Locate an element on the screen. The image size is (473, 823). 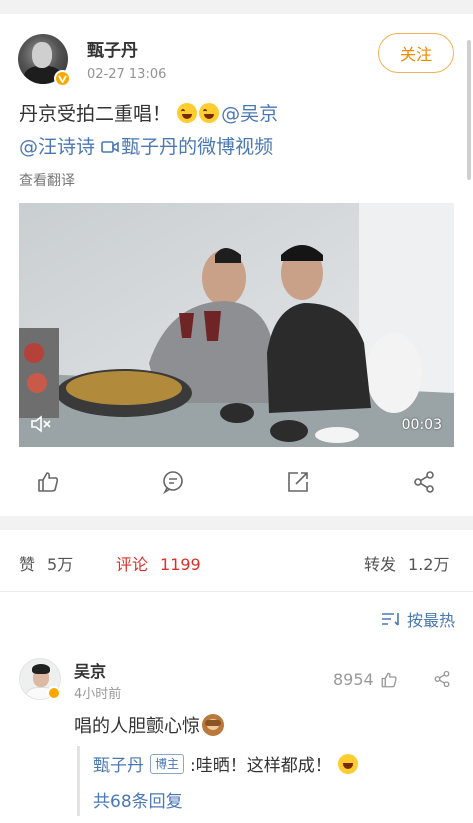
stats-tabs: 赞 5万 评论 1199 转发 1.2万 is located at coordinates (236, 561).